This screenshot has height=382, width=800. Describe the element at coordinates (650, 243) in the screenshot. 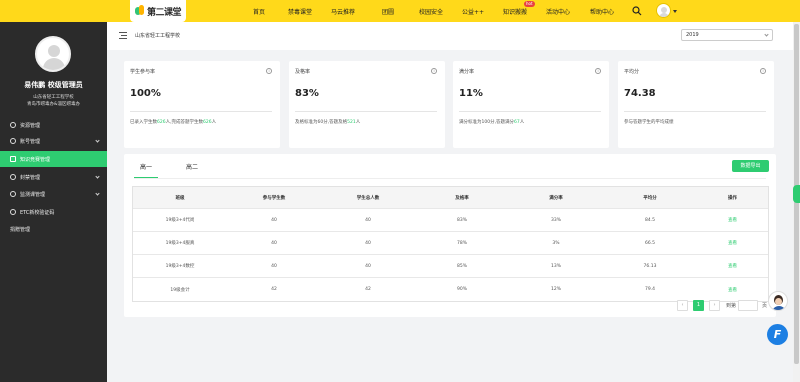

I see `table-cell: 66.5` at that location.